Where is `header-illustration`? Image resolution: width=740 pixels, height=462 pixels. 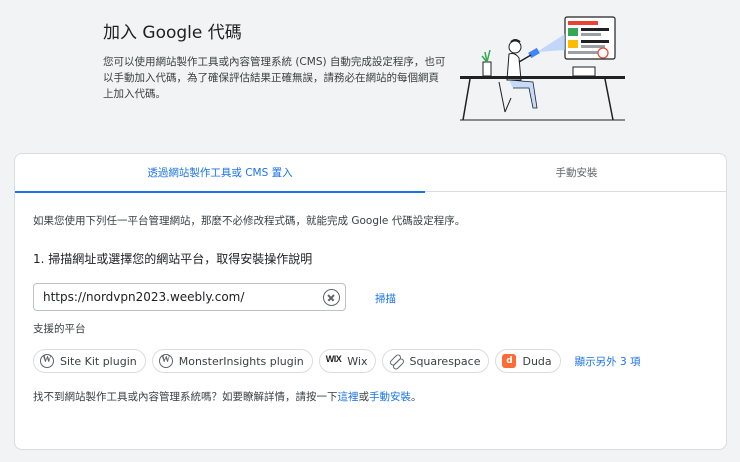 header-illustration is located at coordinates (542, 68).